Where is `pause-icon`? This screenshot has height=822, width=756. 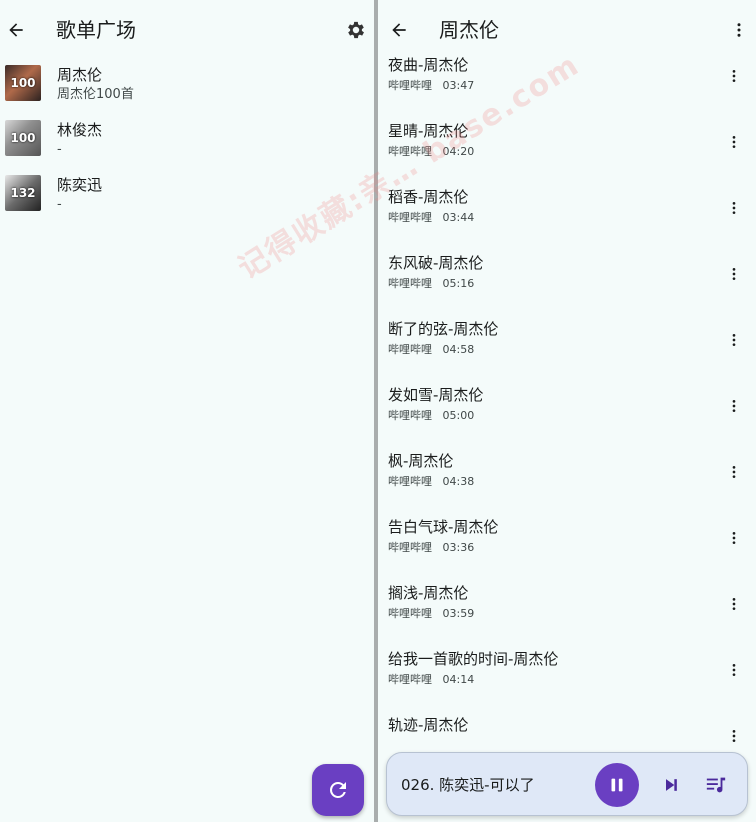 pause-icon is located at coordinates (617, 785).